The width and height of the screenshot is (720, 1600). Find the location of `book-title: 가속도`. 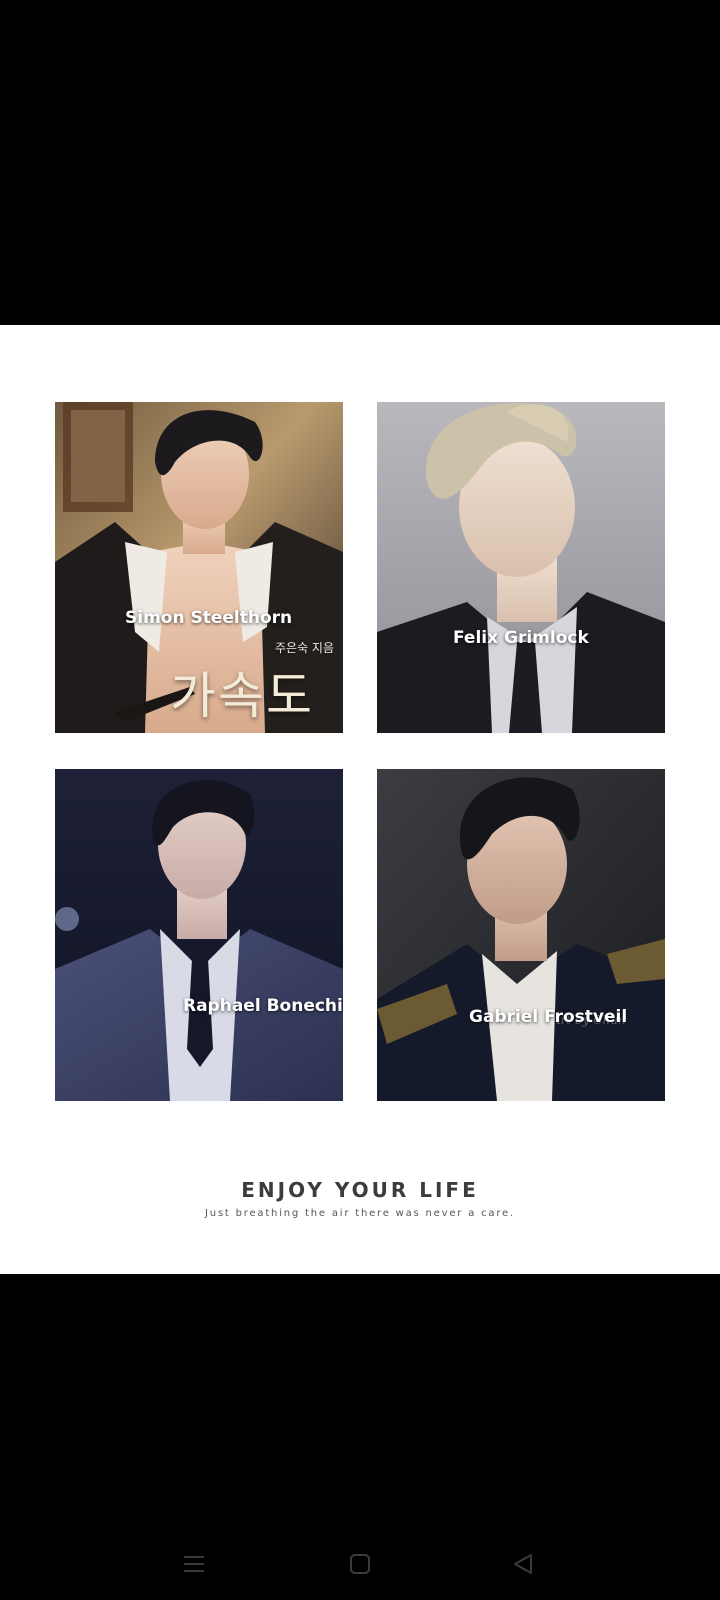

book-title: 가속도 is located at coordinates (242, 696).